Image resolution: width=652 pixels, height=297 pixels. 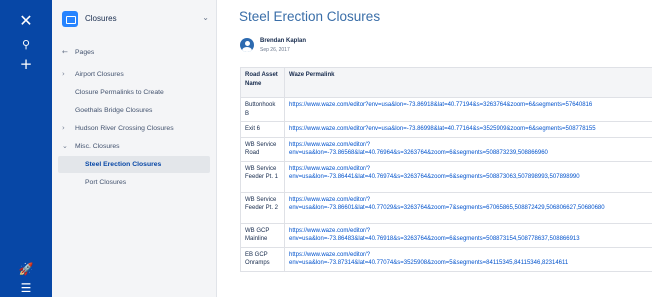 What do you see at coordinates (262, 109) in the screenshot?
I see `road-asset-name: Buttonhook B` at bounding box center [262, 109].